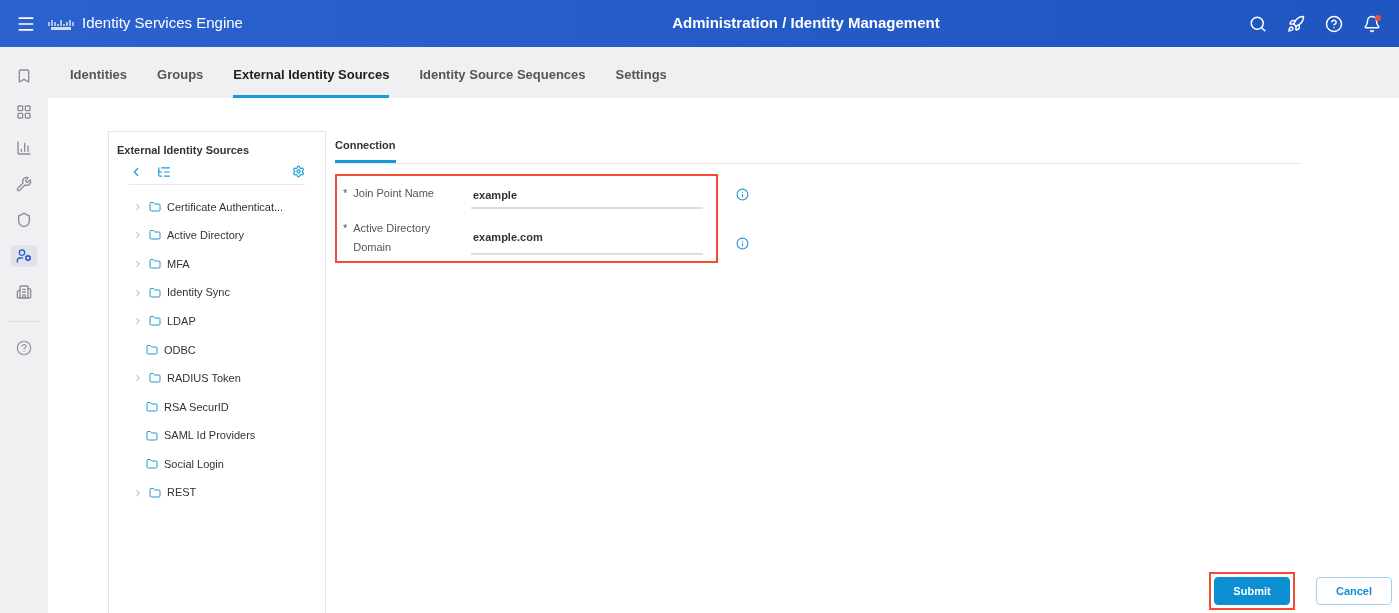  I want to click on product-name: Identity Services Engine, so click(162, 23).